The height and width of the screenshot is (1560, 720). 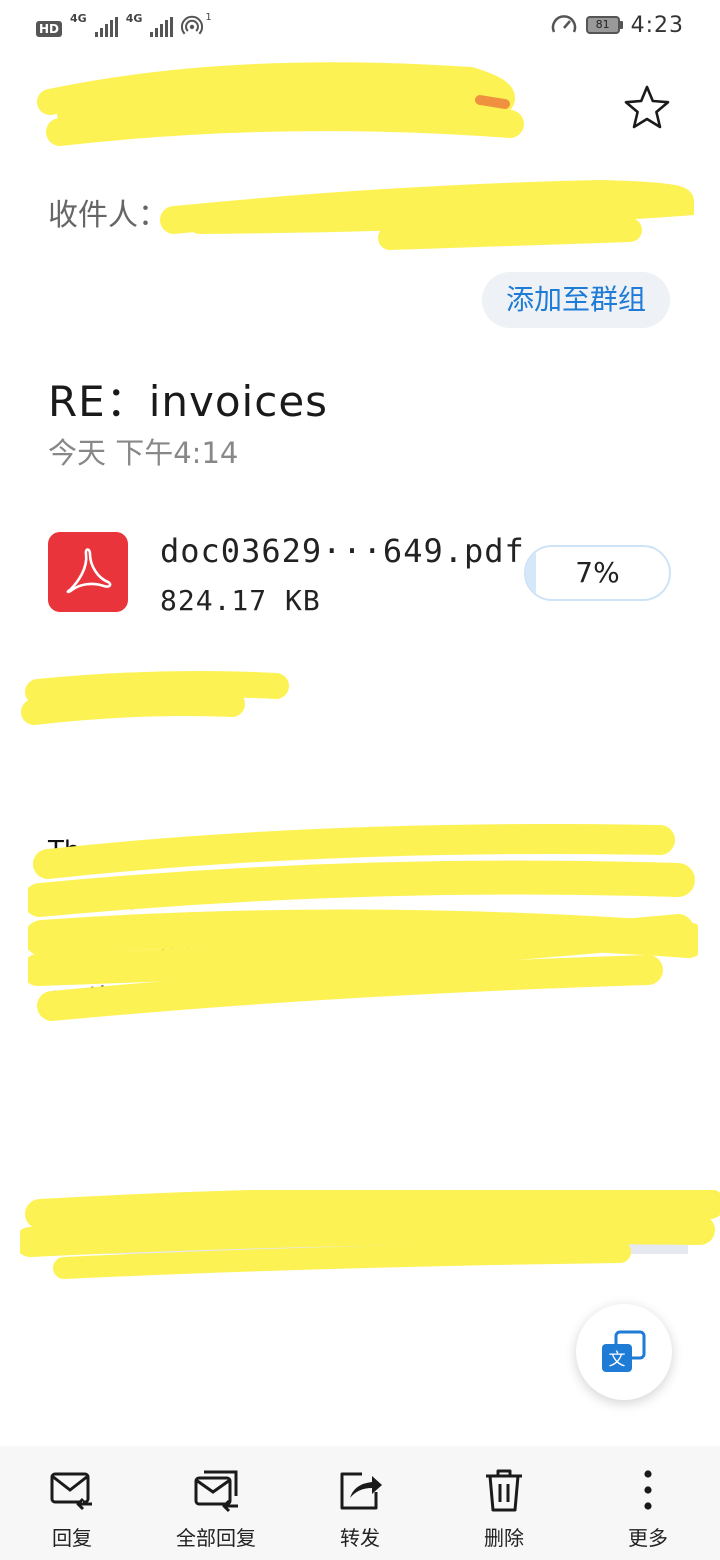 I want to click on trash-icon, so click(x=504, y=1490).